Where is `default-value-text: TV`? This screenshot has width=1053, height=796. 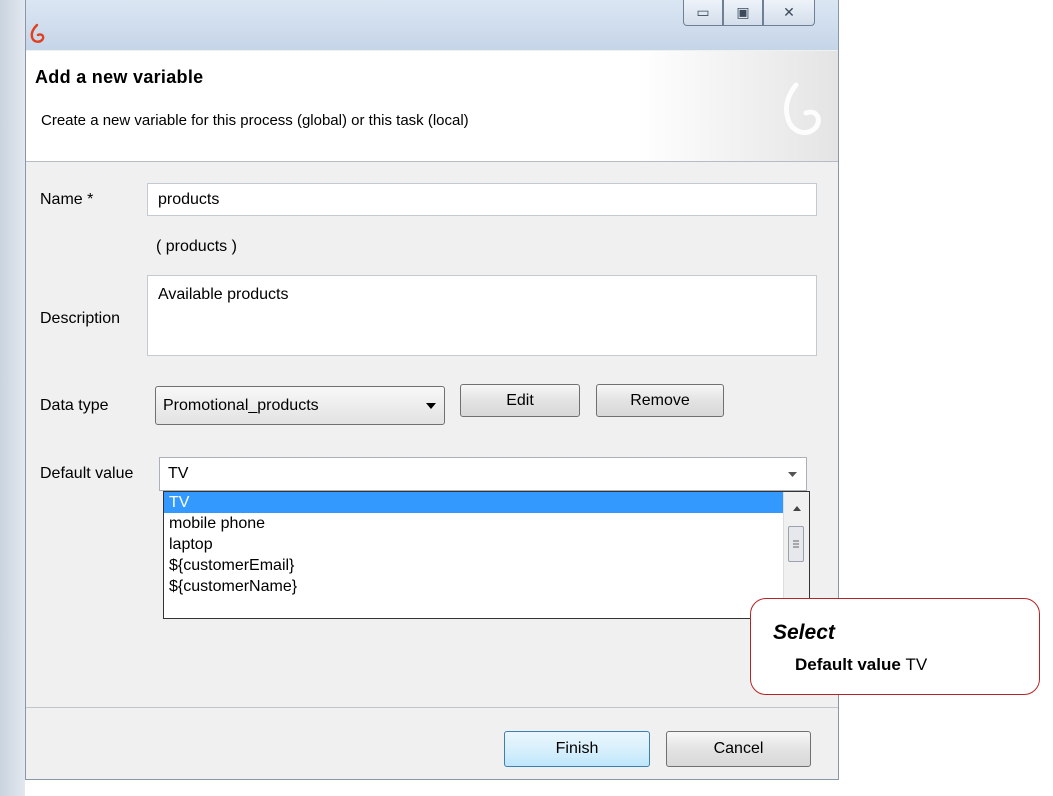
default-value-text: TV is located at coordinates (178, 473).